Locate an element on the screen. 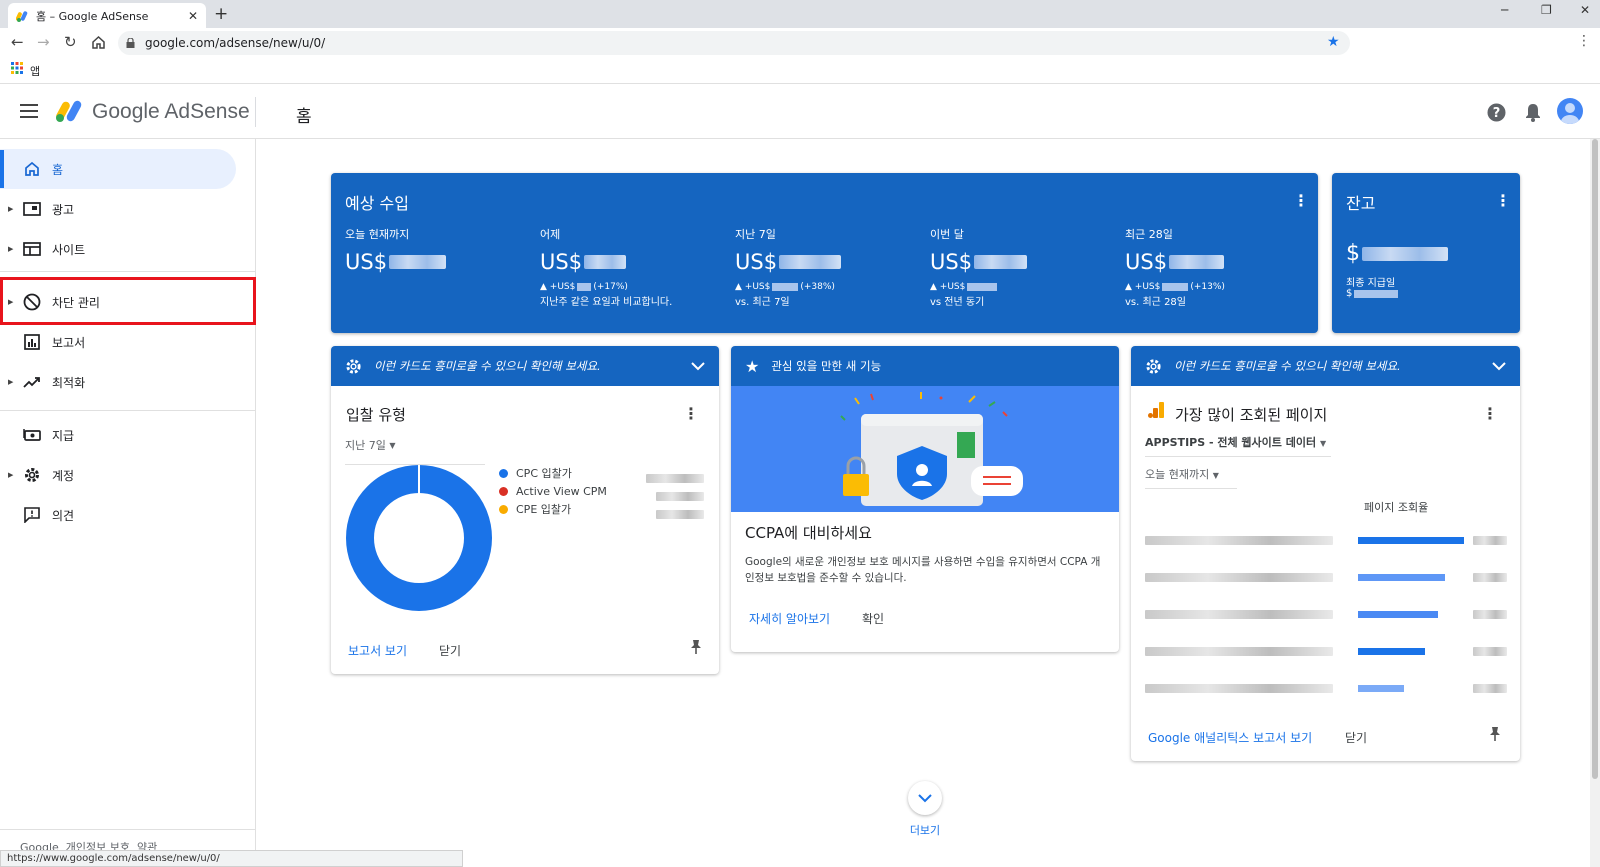 This screenshot has width=1600, height=867. reports-icon is located at coordinates (32, 342).